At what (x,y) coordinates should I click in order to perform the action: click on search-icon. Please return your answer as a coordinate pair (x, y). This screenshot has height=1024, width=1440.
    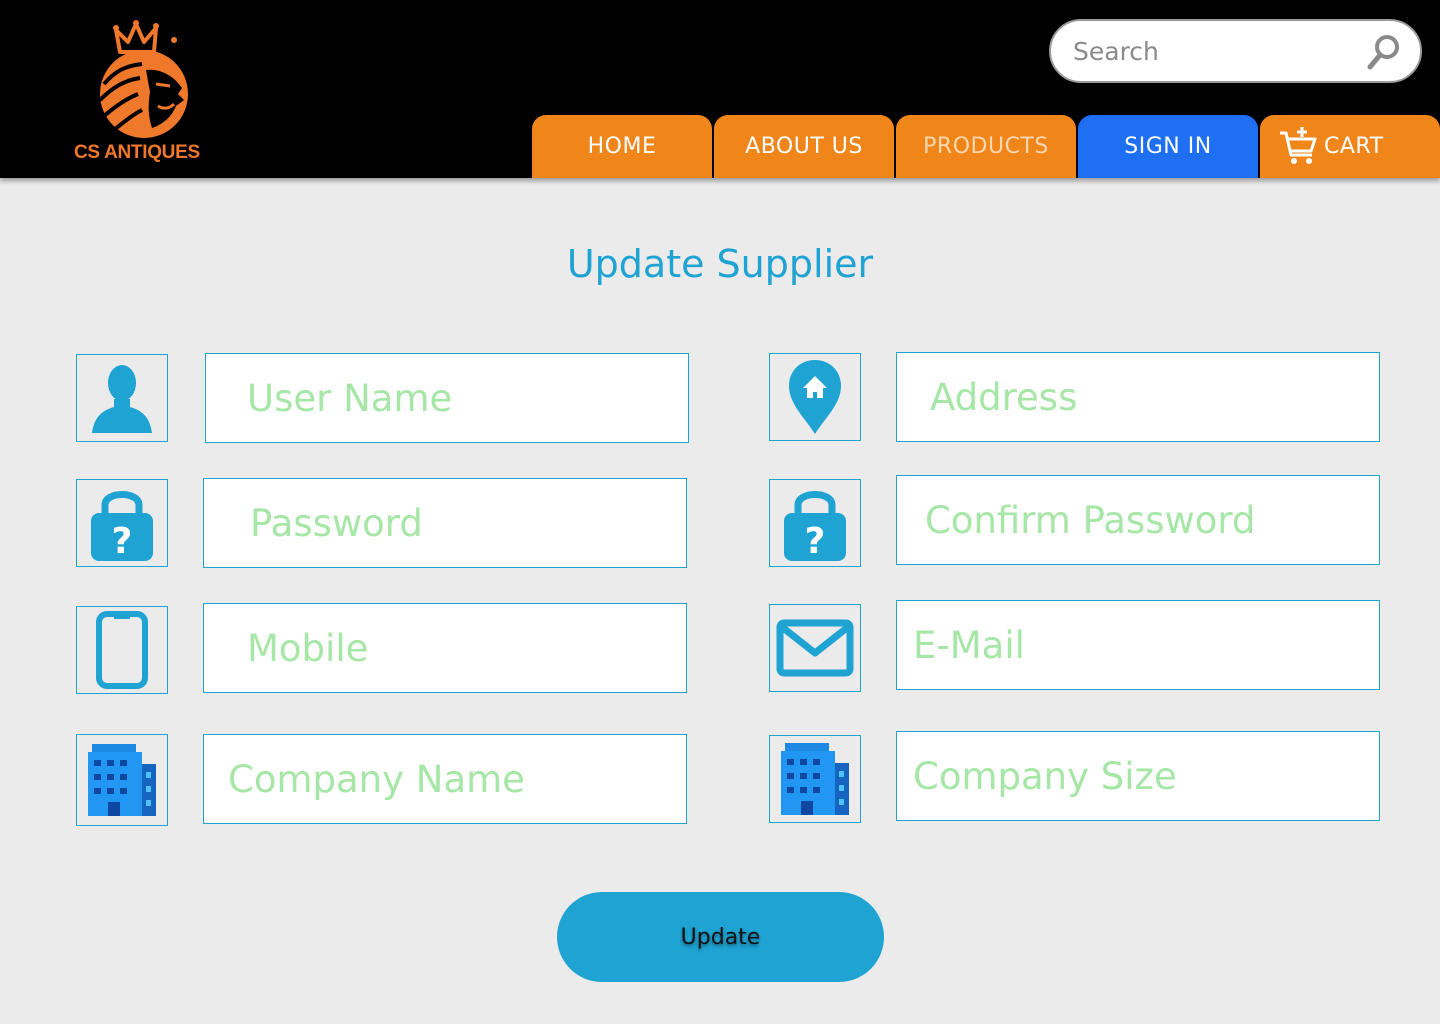
    Looking at the image, I should click on (1384, 54).